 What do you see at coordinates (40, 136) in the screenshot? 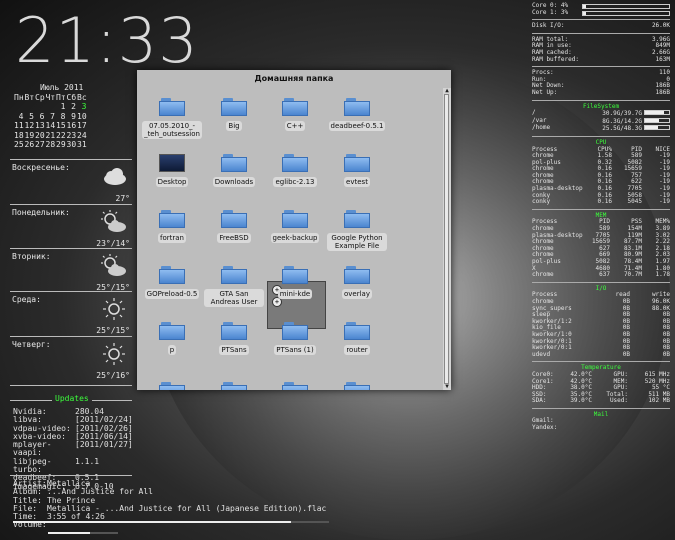
I see `calendar-day: 20` at bounding box center [40, 136].